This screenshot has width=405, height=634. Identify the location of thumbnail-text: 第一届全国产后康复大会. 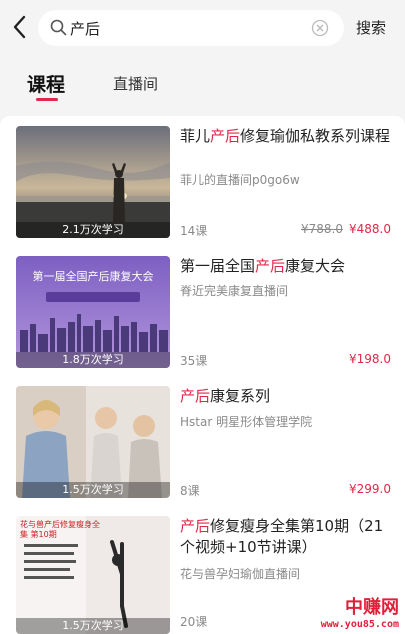
(93, 276).